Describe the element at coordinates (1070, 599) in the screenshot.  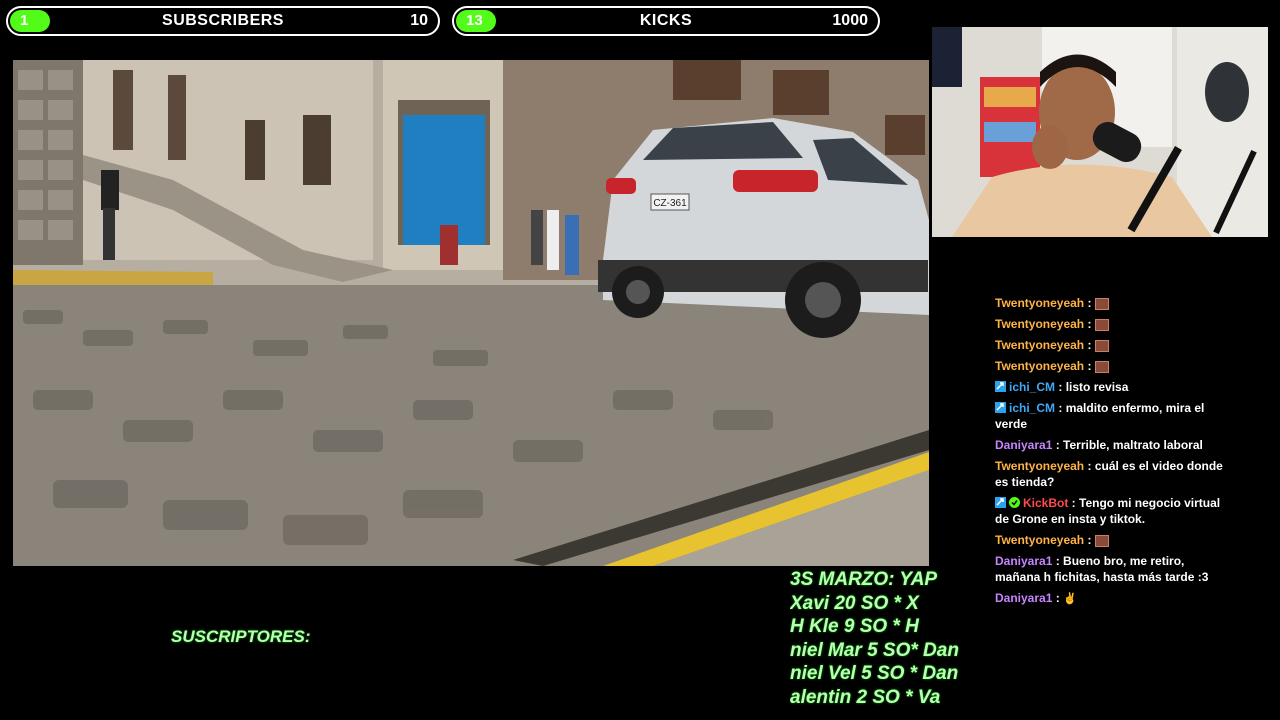
I see `hand-emoji-icon: ✌` at that location.